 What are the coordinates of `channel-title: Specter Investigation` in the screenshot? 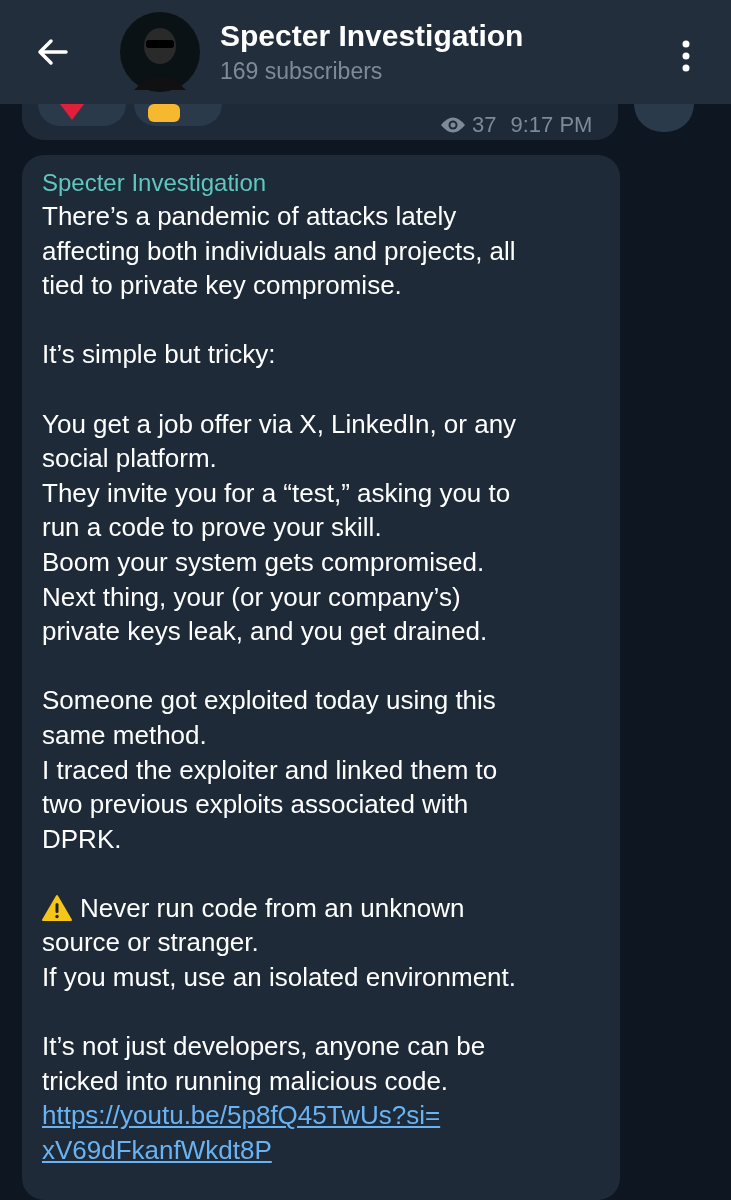 It's located at (372, 36).